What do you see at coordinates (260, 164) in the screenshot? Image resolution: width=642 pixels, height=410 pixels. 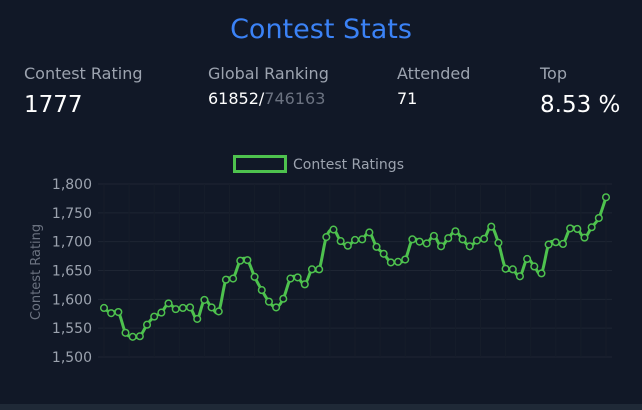 I see `legend-swatch` at bounding box center [260, 164].